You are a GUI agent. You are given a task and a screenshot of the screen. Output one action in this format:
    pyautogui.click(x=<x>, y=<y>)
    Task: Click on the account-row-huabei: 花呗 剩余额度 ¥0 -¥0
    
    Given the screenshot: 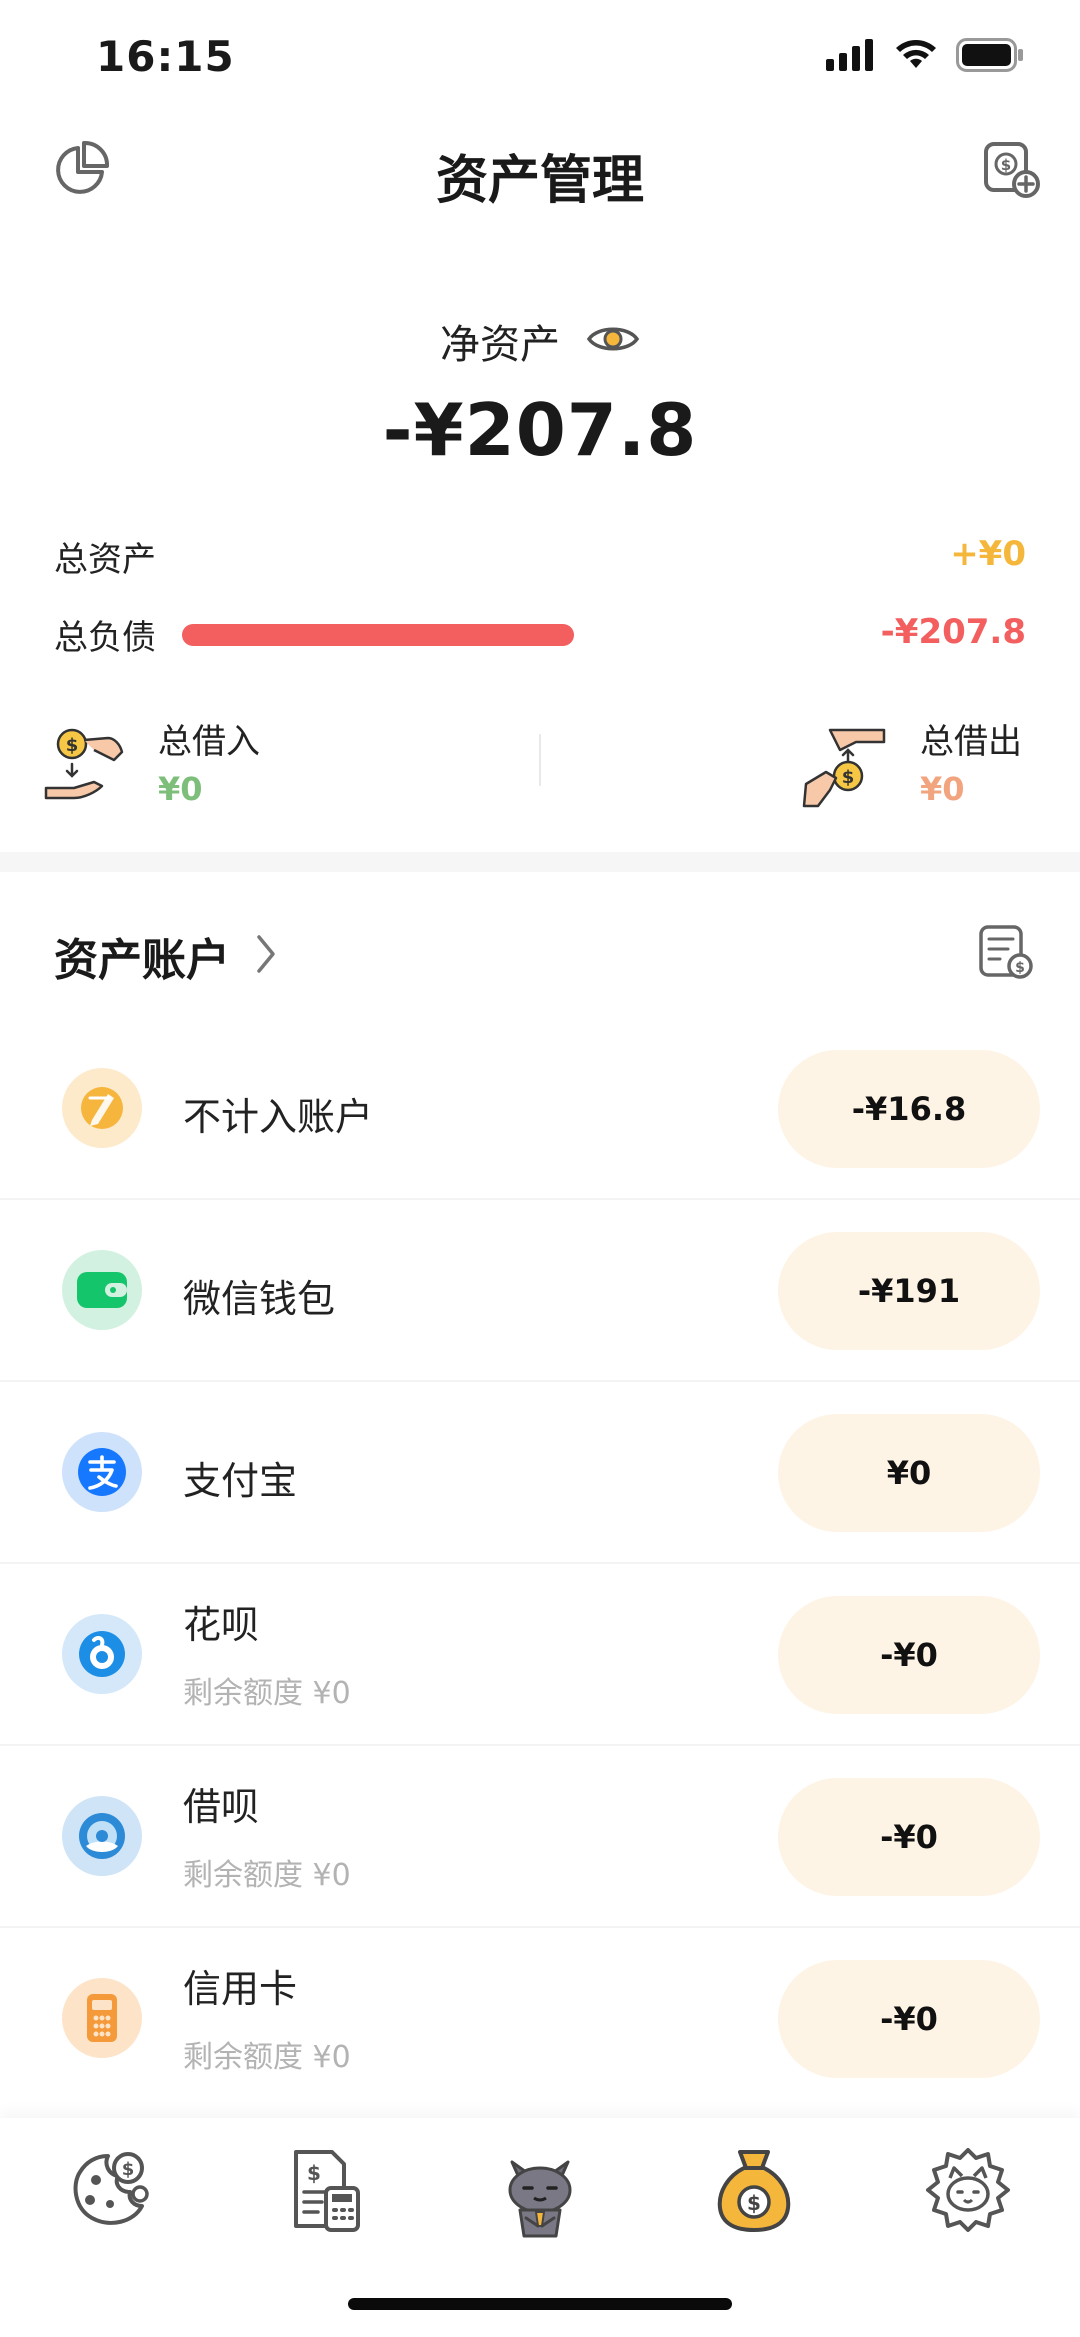 What is the action you would take?
    pyautogui.click(x=540, y=1655)
    